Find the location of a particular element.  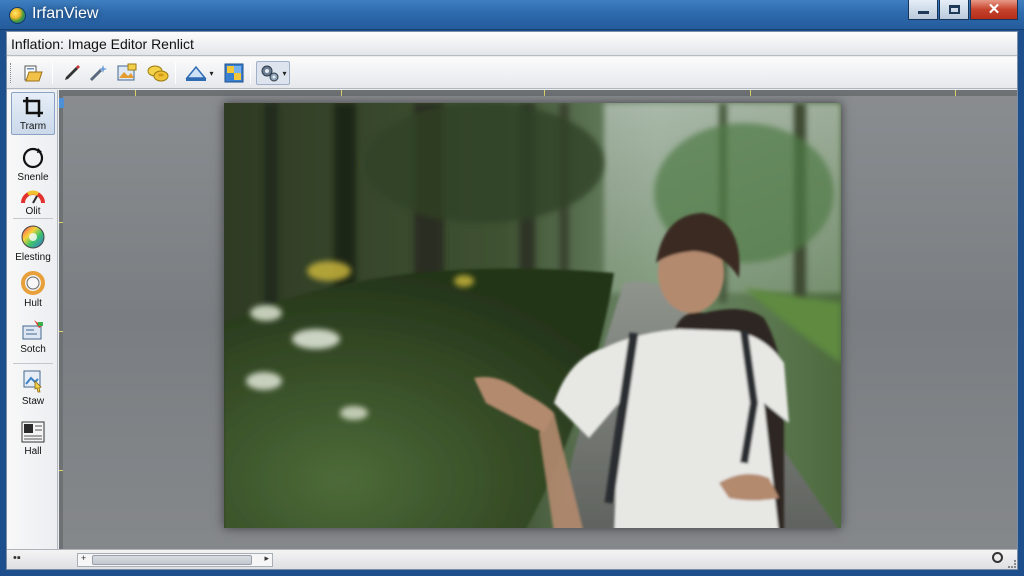

tool-hue: Elesting is located at coordinates (33, 243).